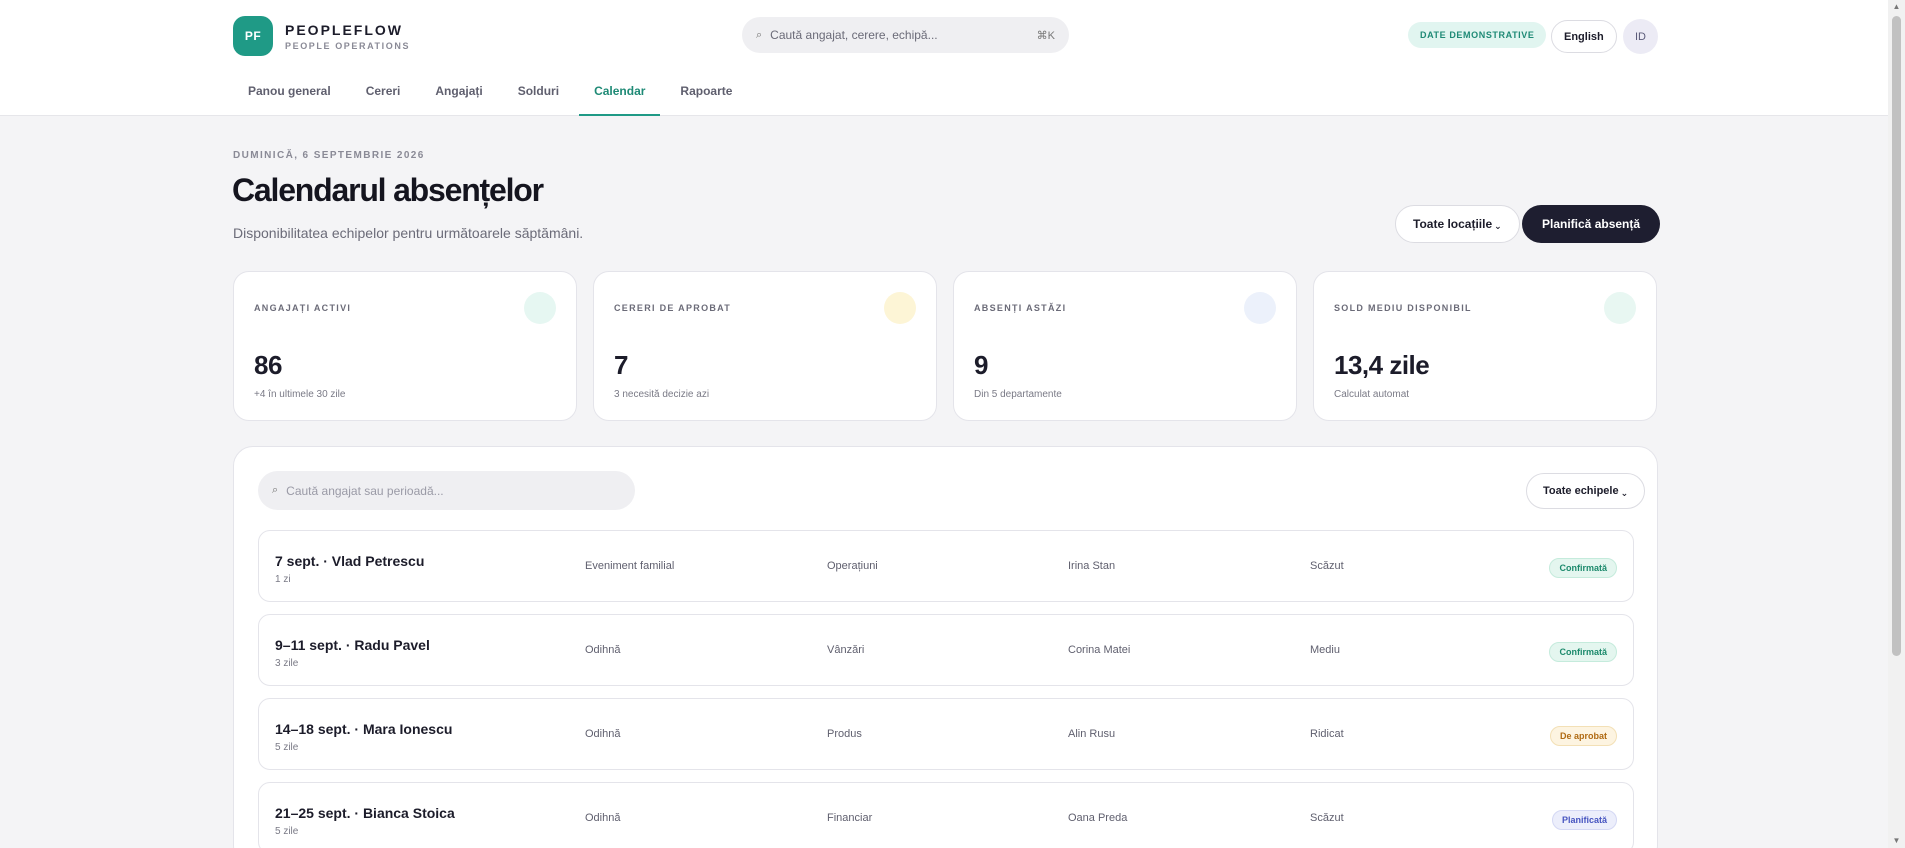  I want to click on absence-duration: 1 zi, so click(283, 579).